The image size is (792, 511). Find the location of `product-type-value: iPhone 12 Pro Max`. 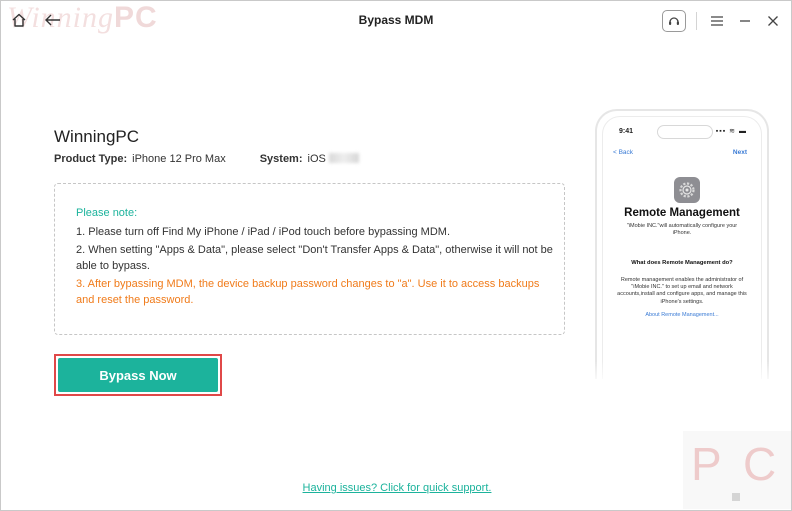

product-type-value: iPhone 12 Pro Max is located at coordinates (179, 159).